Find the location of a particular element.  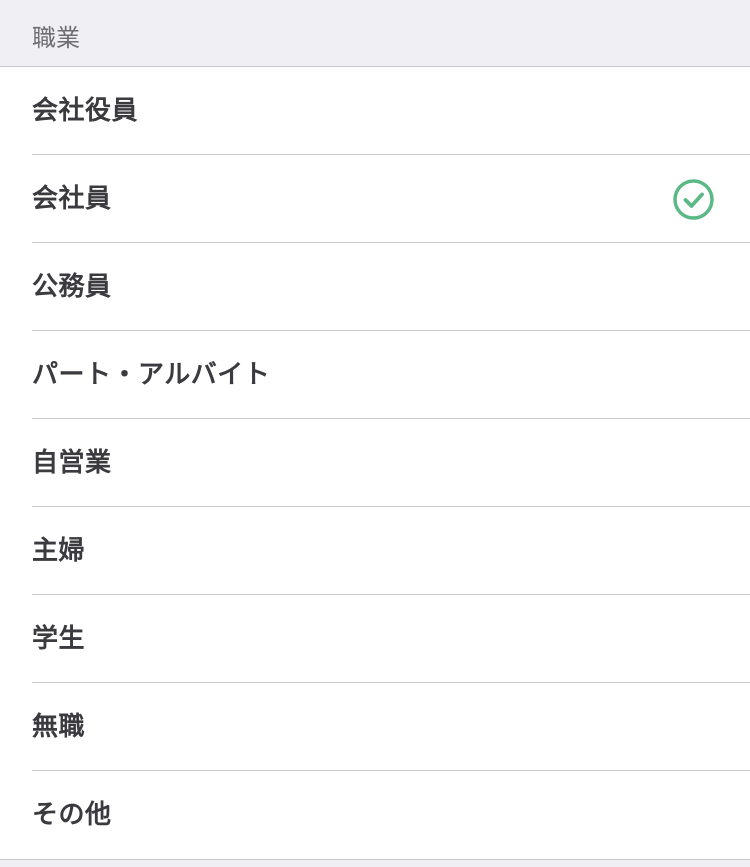

option-label: パート・アルバイト is located at coordinates (151, 375).